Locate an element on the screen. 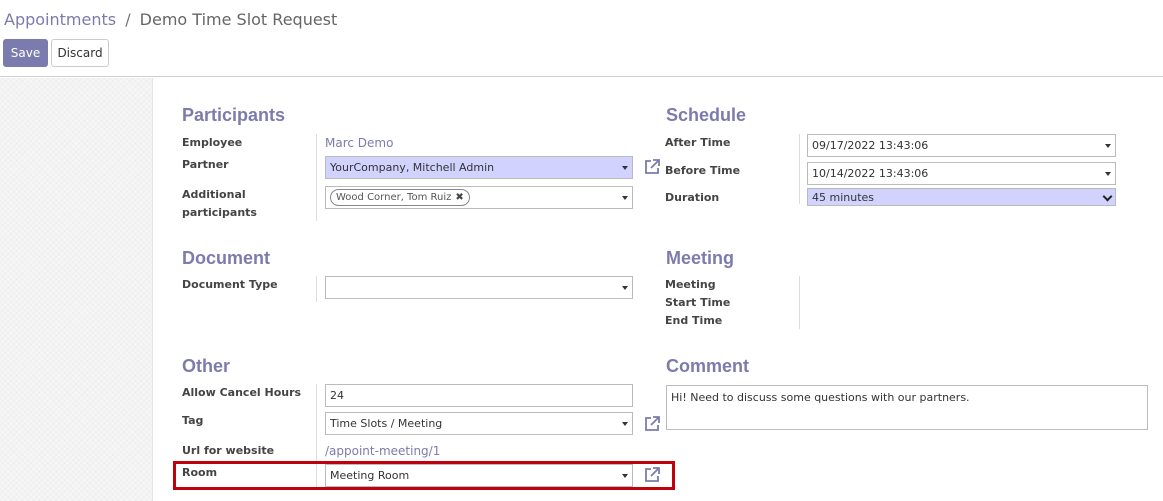 The height and width of the screenshot is (501, 1163). allow-cancel-hours-label: Allow Cancel Hours is located at coordinates (242, 392).